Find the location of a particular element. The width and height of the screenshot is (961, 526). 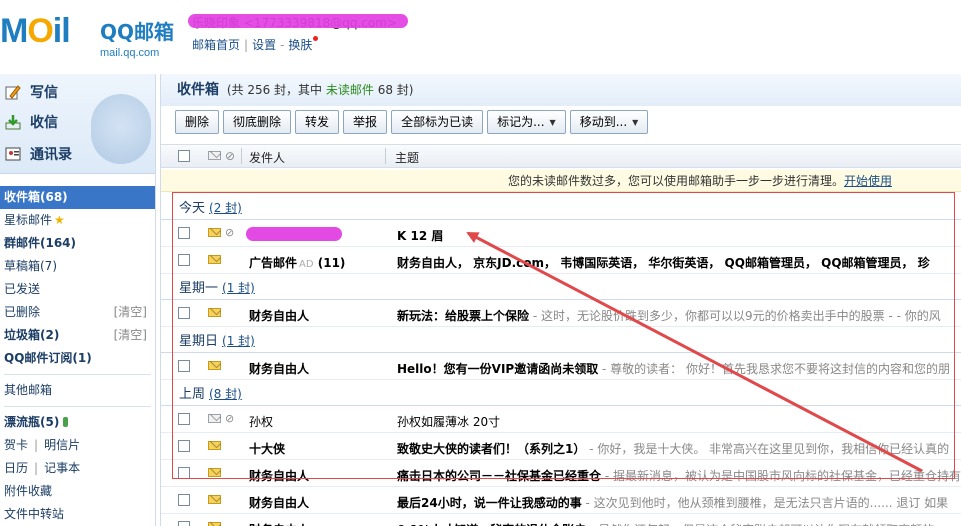

star-icon: ★ is located at coordinates (59, 220).